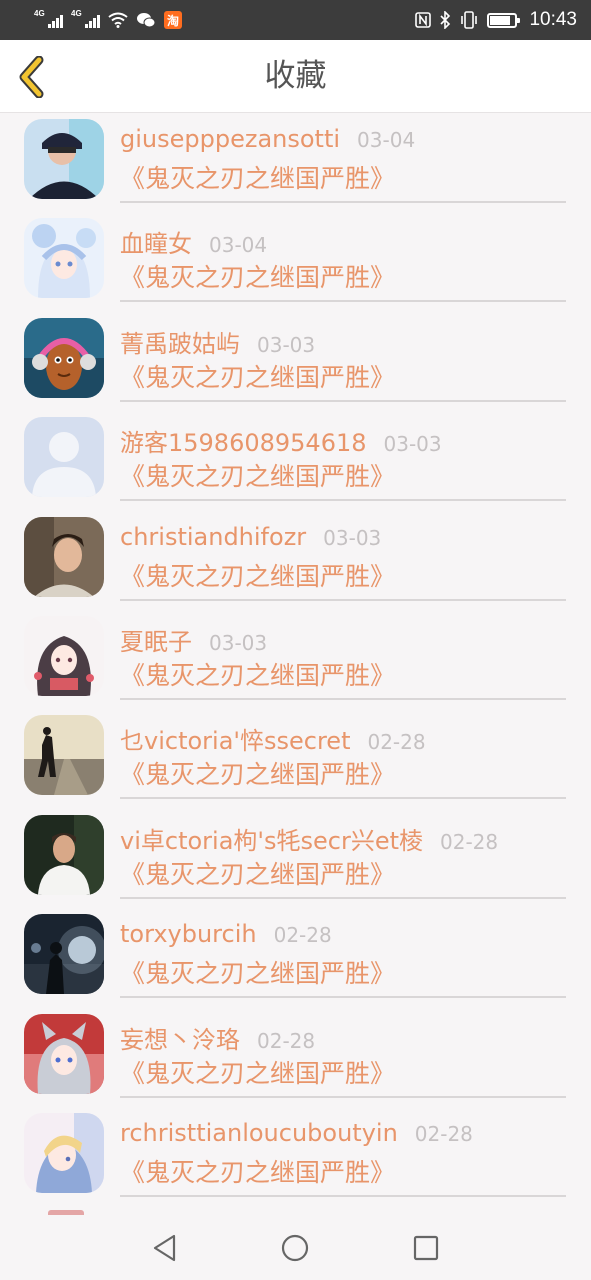  What do you see at coordinates (445, 20) in the screenshot?
I see `bluetooth-icon` at bounding box center [445, 20].